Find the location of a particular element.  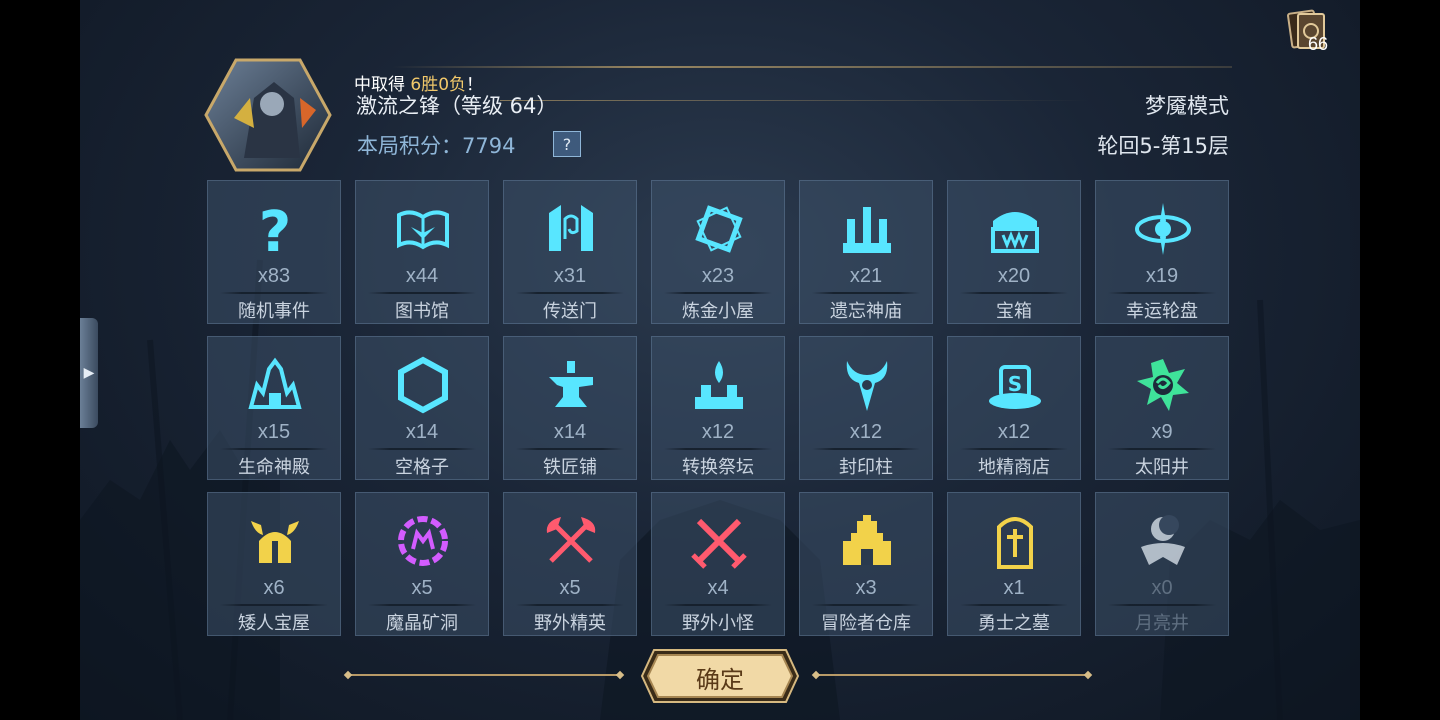

event-count: x23 is located at coordinates (718, 276).